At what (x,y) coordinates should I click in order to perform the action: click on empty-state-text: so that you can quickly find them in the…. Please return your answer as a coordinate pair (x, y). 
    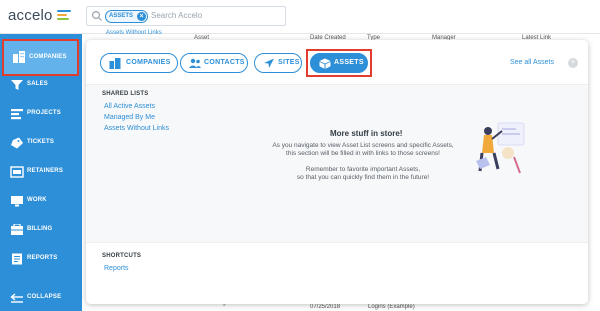
    Looking at the image, I should click on (363, 177).